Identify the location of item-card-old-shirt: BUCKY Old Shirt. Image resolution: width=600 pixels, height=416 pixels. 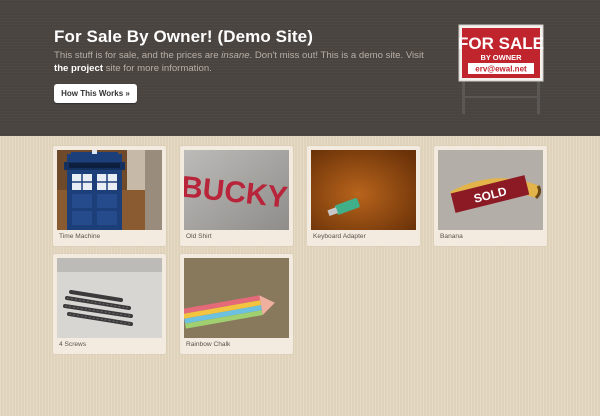
(236, 196).